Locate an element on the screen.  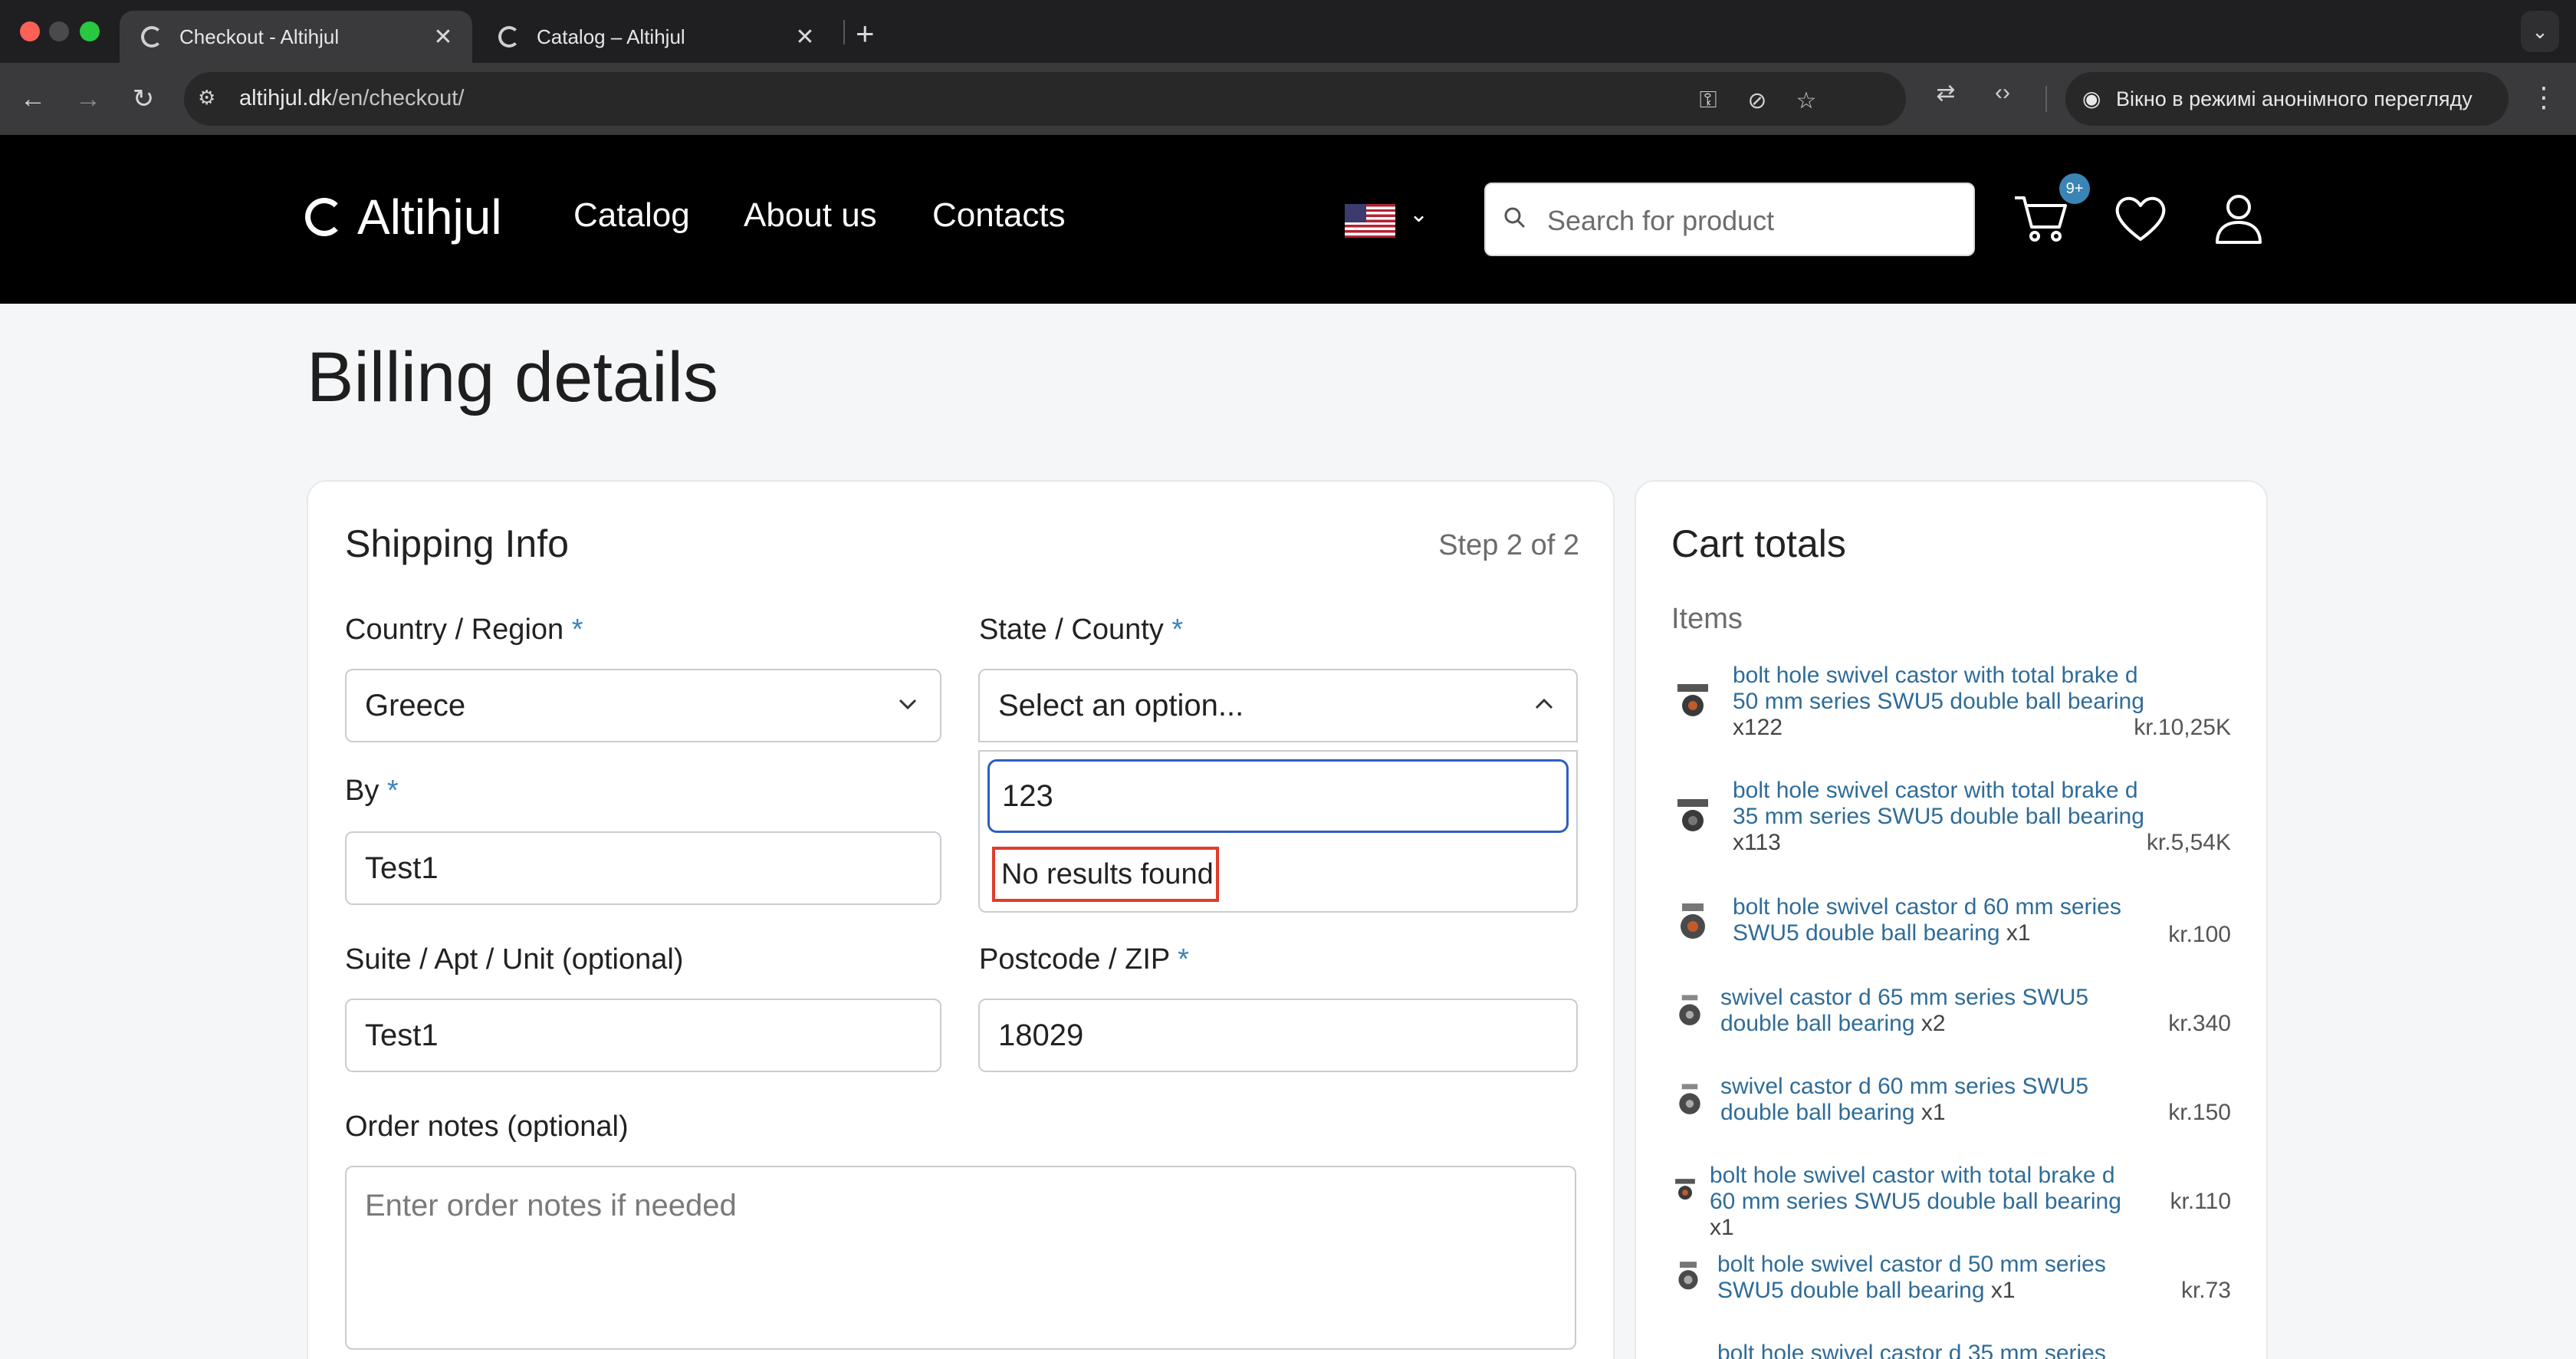
item-qty: x113 is located at coordinates (1757, 842).